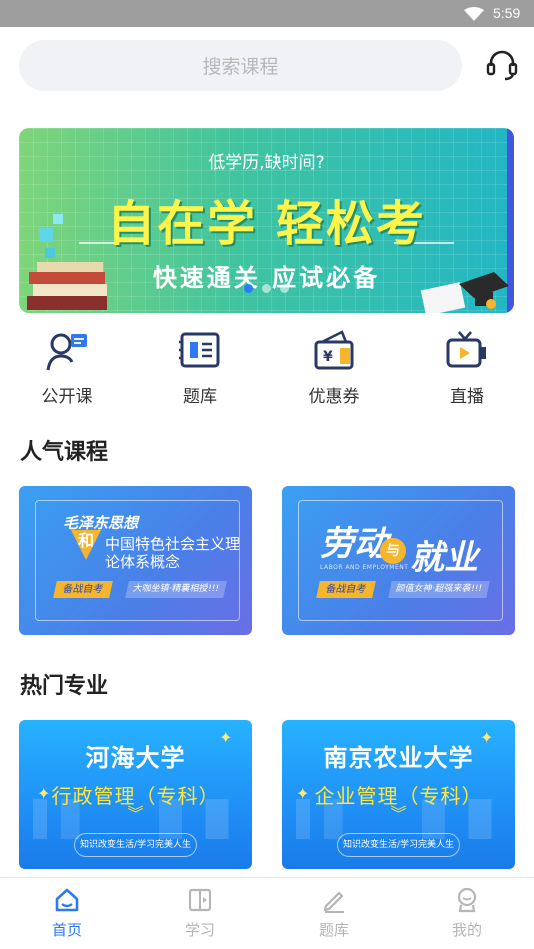  What do you see at coordinates (67, 397) in the screenshot?
I see `quick-item-label: 公开课` at bounding box center [67, 397].